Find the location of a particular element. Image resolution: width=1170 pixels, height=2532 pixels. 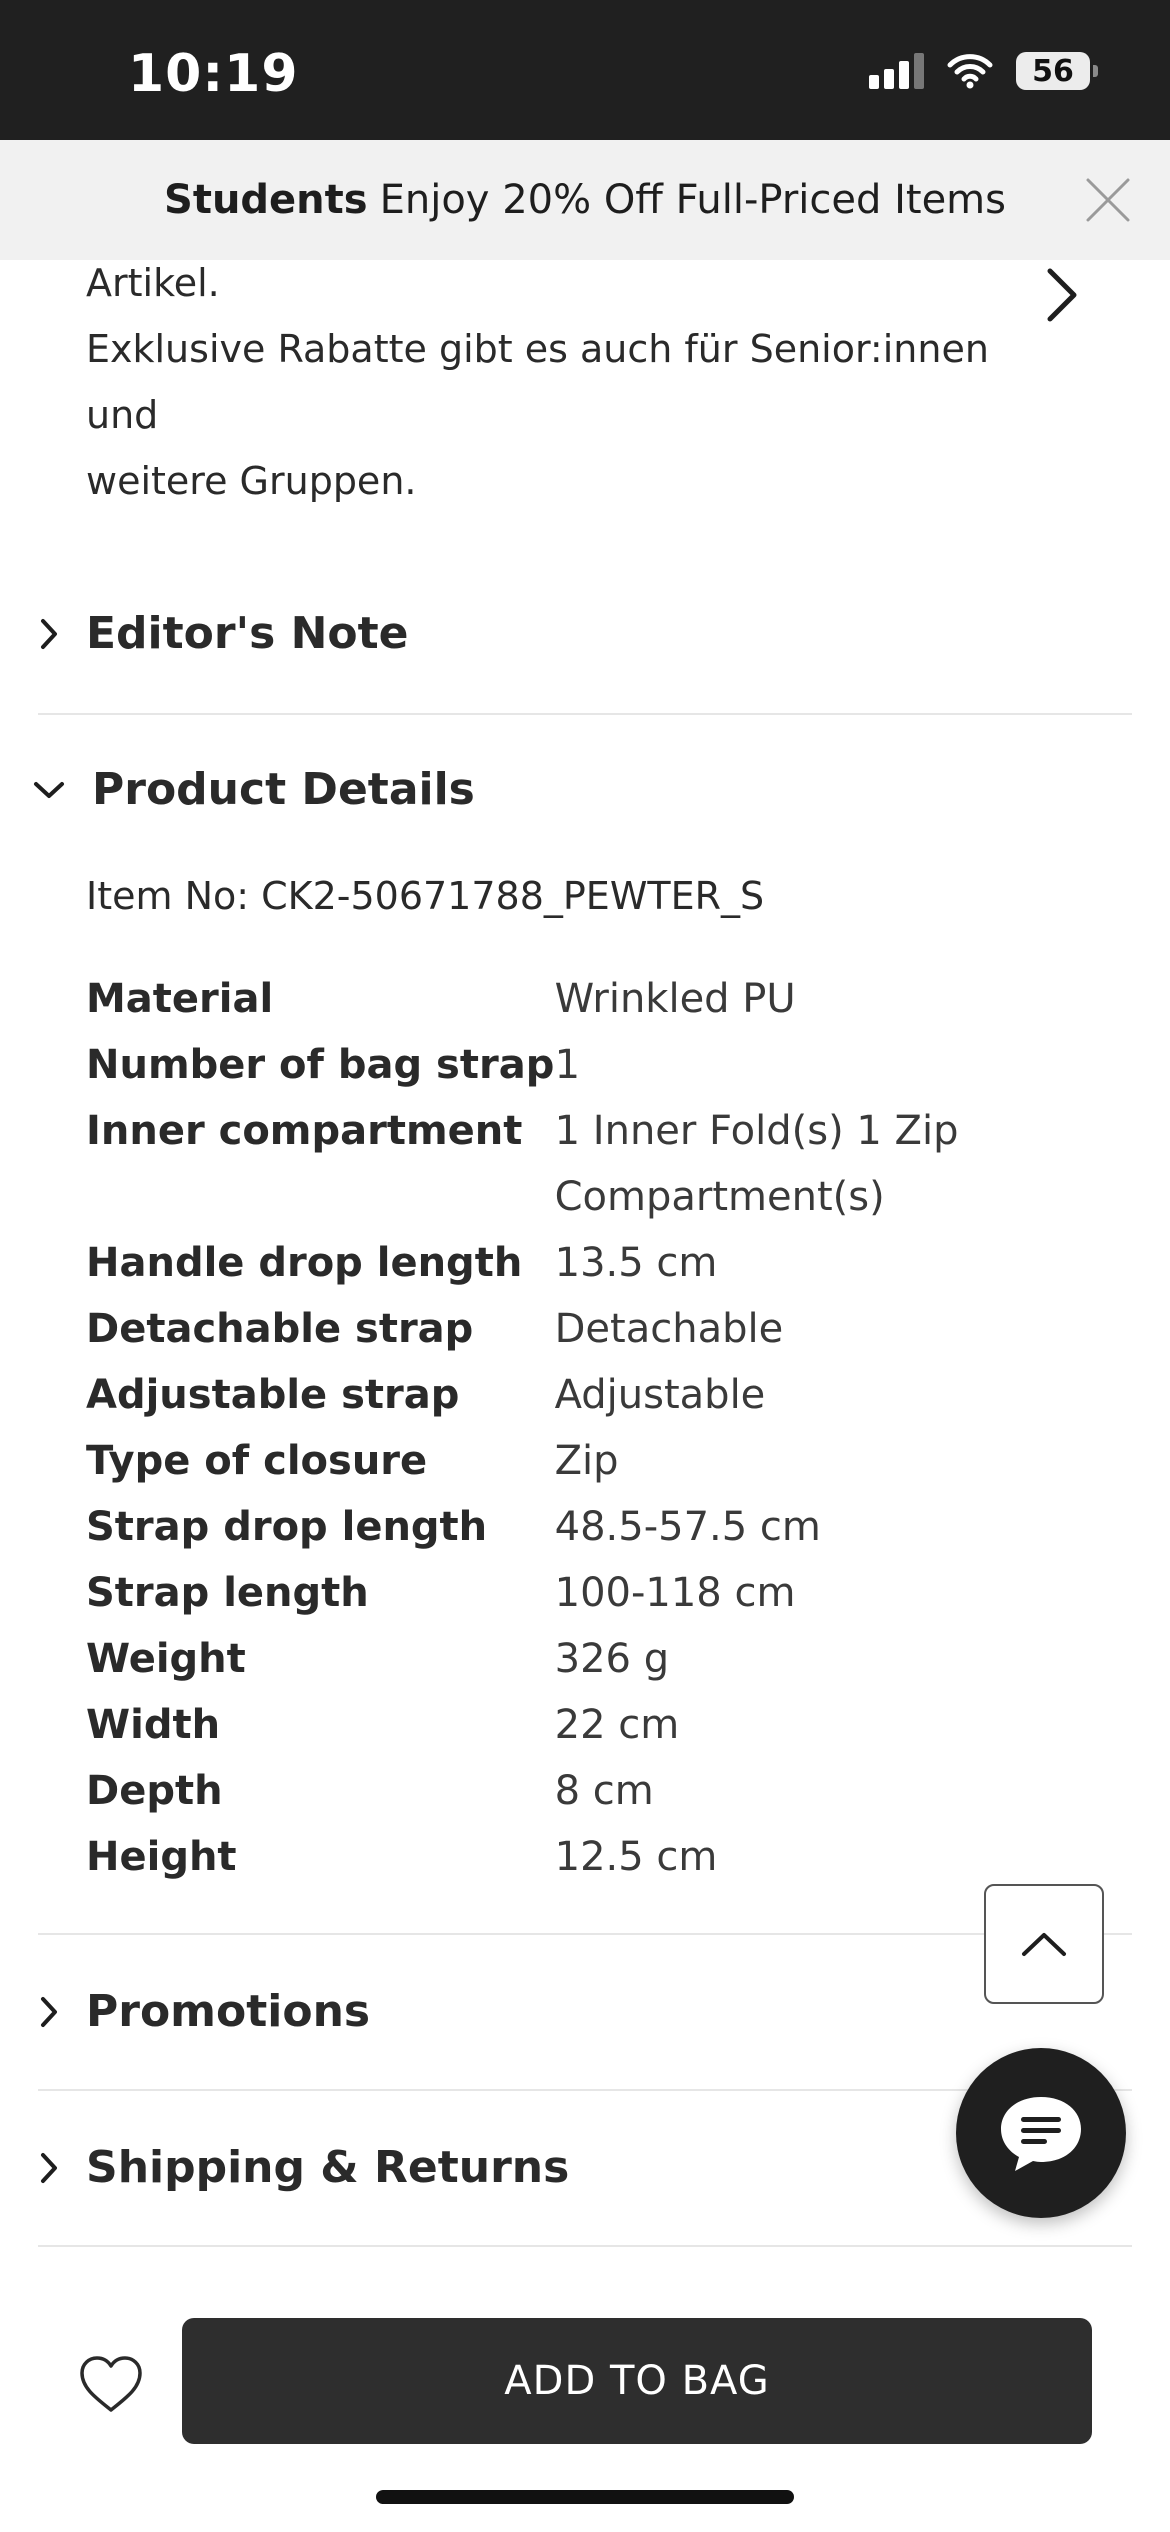

detail-row: Strap drop length 48.5-57.5 cm is located at coordinates (536, 1527).